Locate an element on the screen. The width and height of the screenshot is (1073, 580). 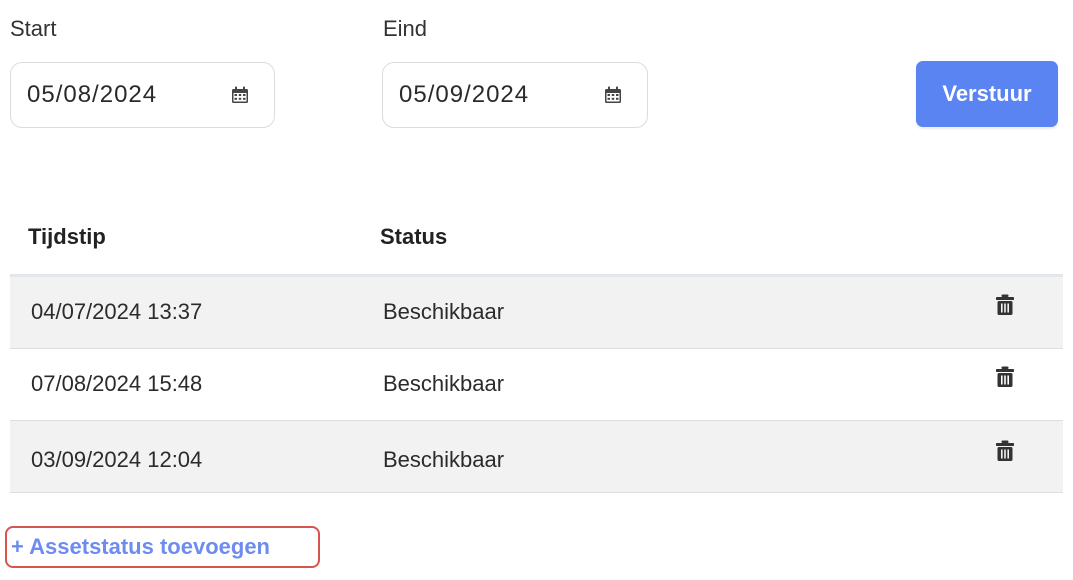
end-label: Eind is located at coordinates (405, 28).